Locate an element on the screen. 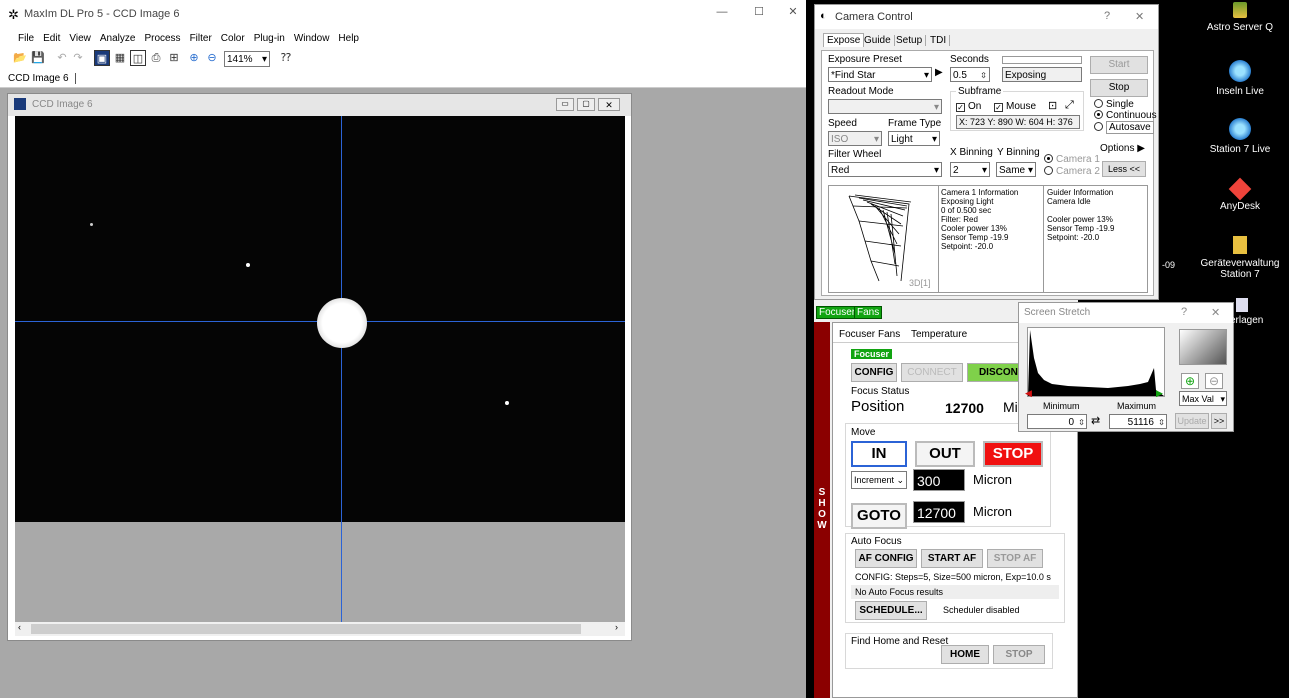 Image resolution: width=1289 pixels, height=698 pixels. scroll-right-arrow: › is located at coordinates (616, 627).